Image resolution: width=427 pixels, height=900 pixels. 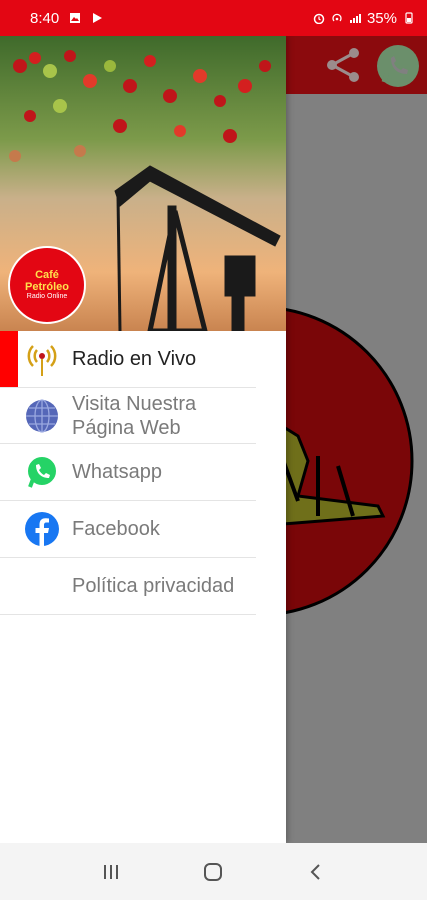 I want to click on menu-label: Whatsapp, so click(x=117, y=472).